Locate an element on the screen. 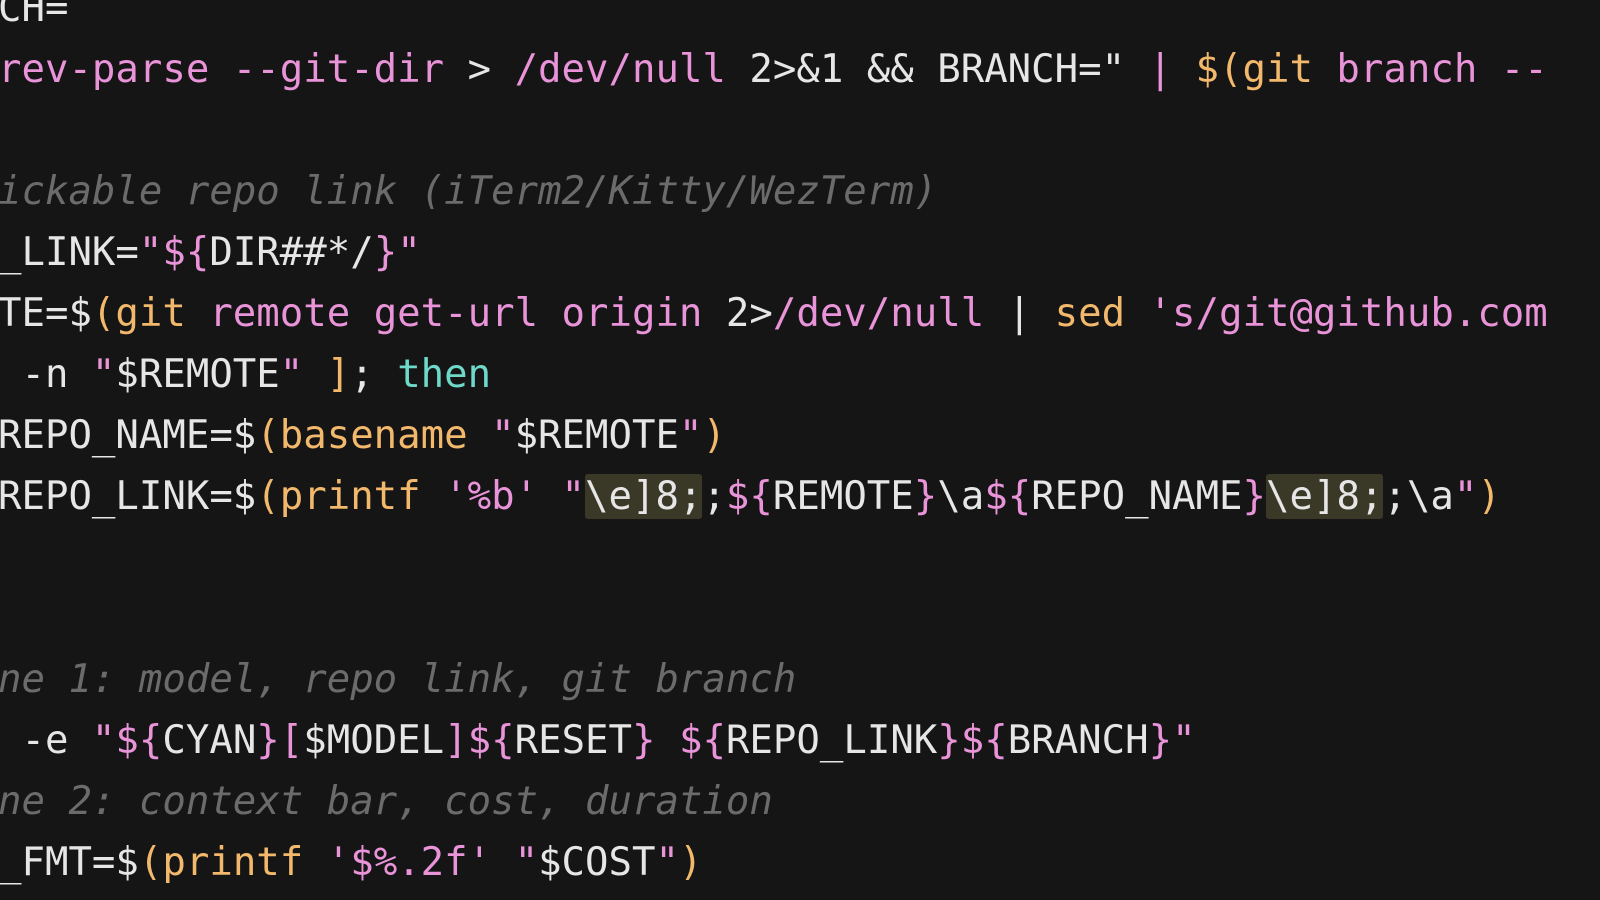 This screenshot has height=900, width=1600. code-token: REPO_LINK=$ is located at coordinates (128, 496).